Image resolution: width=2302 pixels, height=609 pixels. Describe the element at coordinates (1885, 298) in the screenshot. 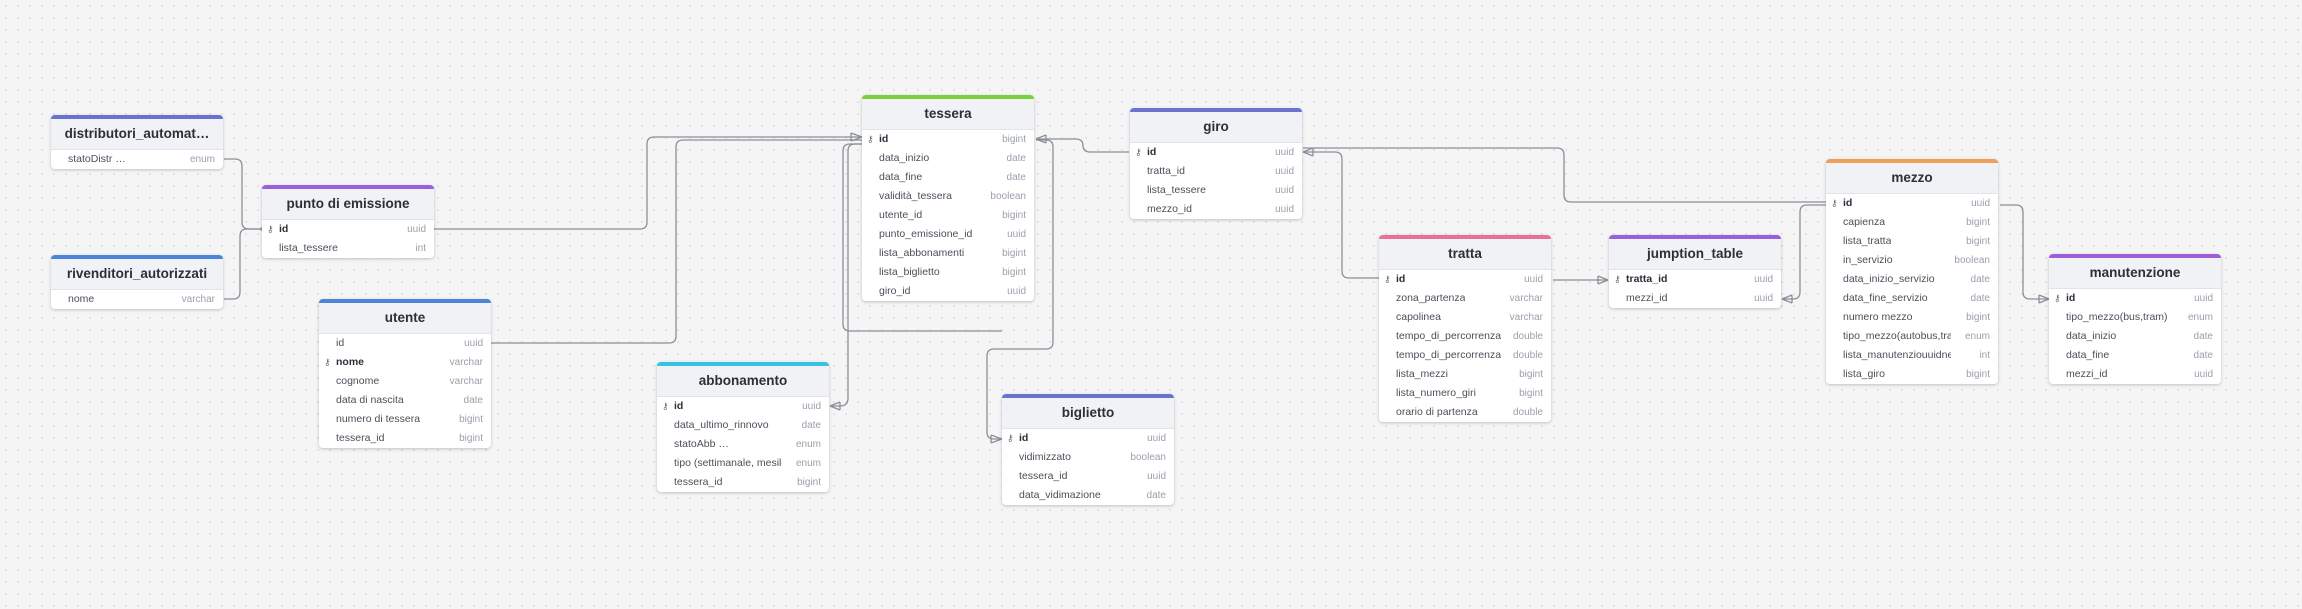

I see `column-name: data_fine_servizio` at that location.